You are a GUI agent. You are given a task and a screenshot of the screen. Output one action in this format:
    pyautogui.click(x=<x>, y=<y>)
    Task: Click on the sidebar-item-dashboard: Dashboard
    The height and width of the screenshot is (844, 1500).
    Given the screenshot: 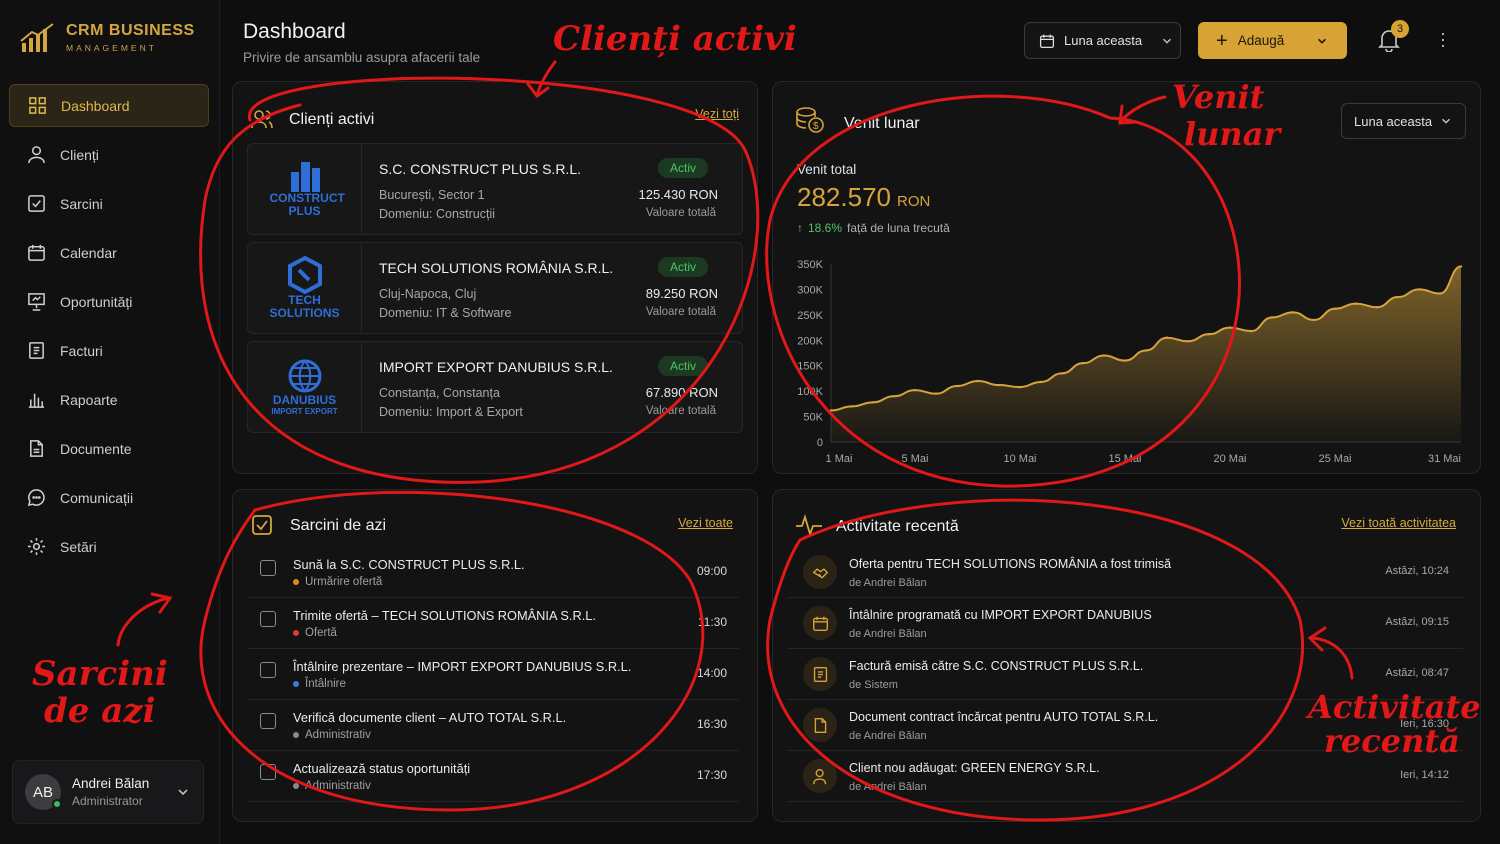 What is the action you would take?
    pyautogui.click(x=109, y=105)
    